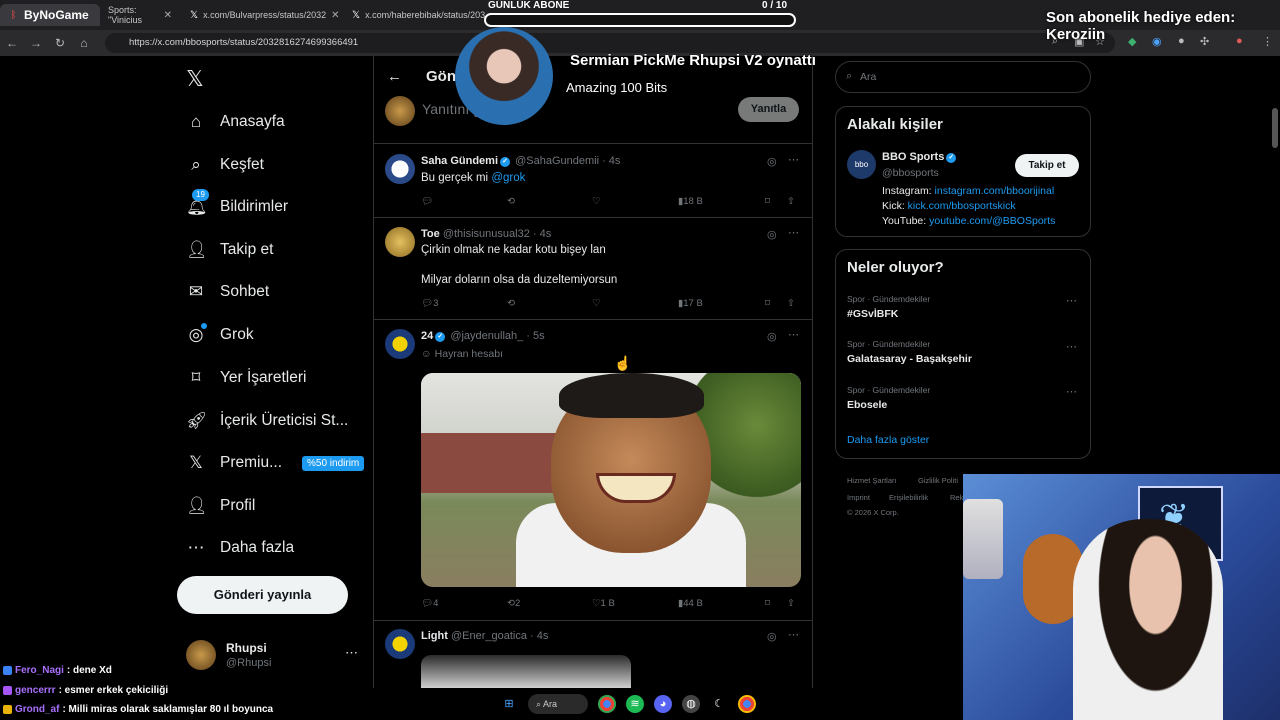 The image size is (1280, 720). I want to click on views-icon: ▮ 17 B, so click(690, 303).